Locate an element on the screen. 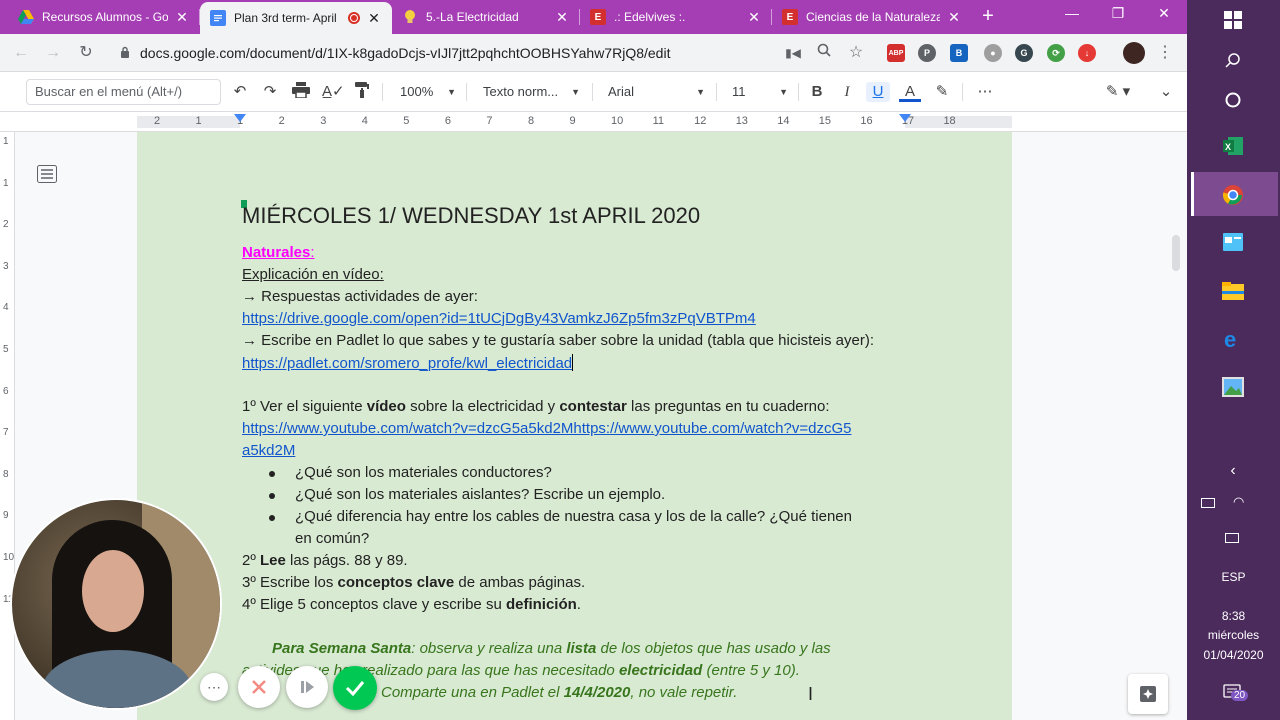  maximize-button: ❐ is located at coordinates (1118, 13).